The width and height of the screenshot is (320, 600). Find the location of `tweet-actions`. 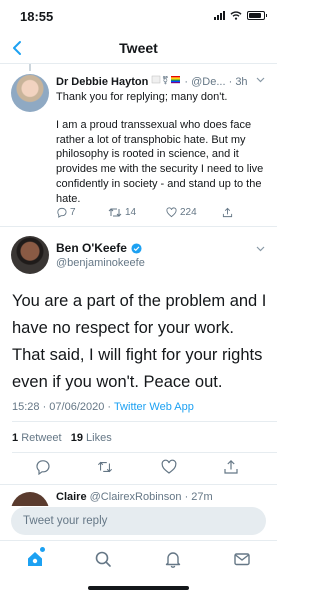

tweet-actions is located at coordinates (138, 469).